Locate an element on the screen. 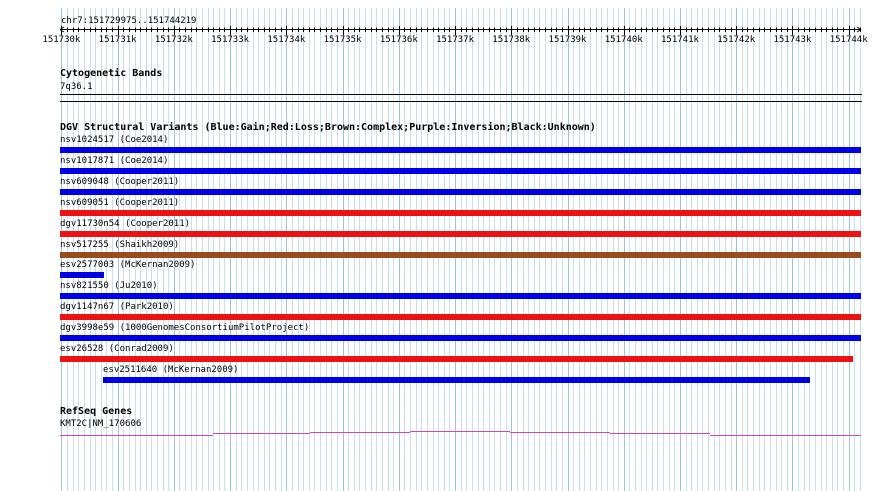 This screenshot has height=491, width=890. ruler-tick-label: 151731k is located at coordinates (117, 40).